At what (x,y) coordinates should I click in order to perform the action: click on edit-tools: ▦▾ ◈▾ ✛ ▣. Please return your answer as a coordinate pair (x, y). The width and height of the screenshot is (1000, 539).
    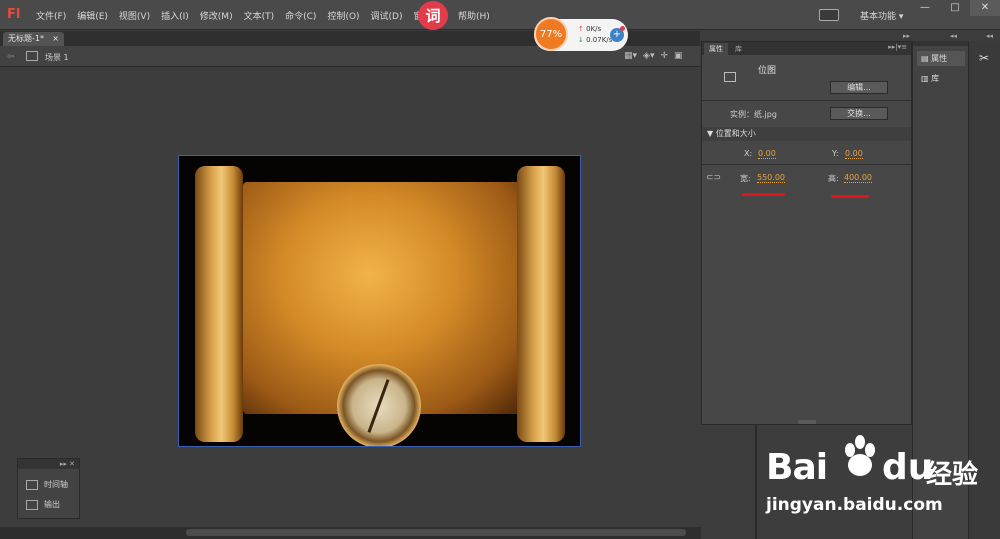
    Looking at the image, I should click on (653, 56).